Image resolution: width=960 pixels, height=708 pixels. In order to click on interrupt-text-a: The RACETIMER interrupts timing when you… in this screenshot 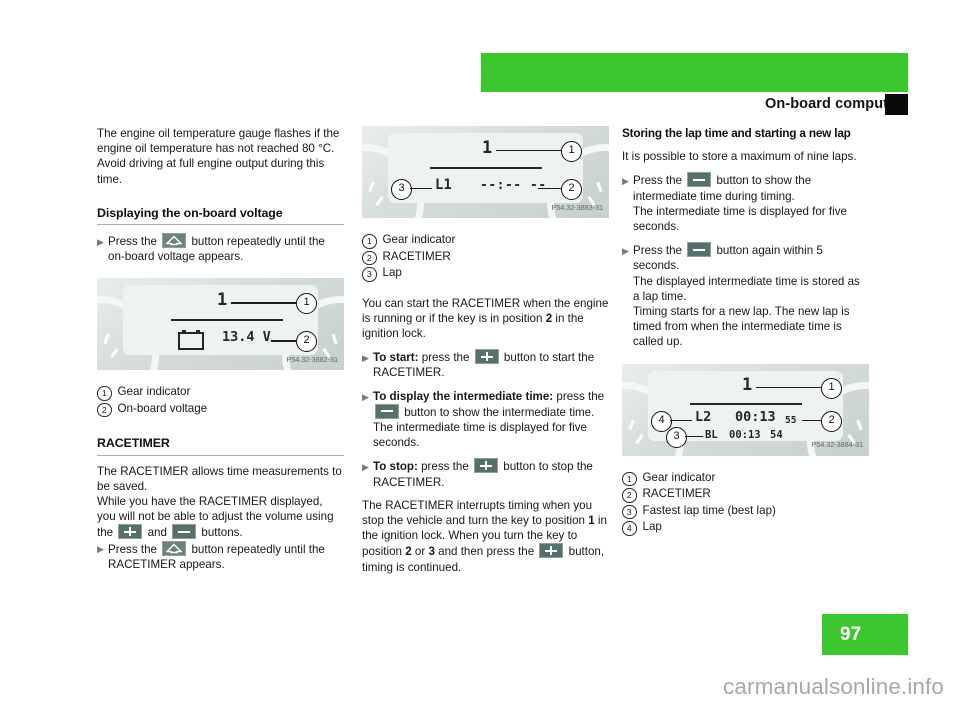, I will do `click(477, 512)`.